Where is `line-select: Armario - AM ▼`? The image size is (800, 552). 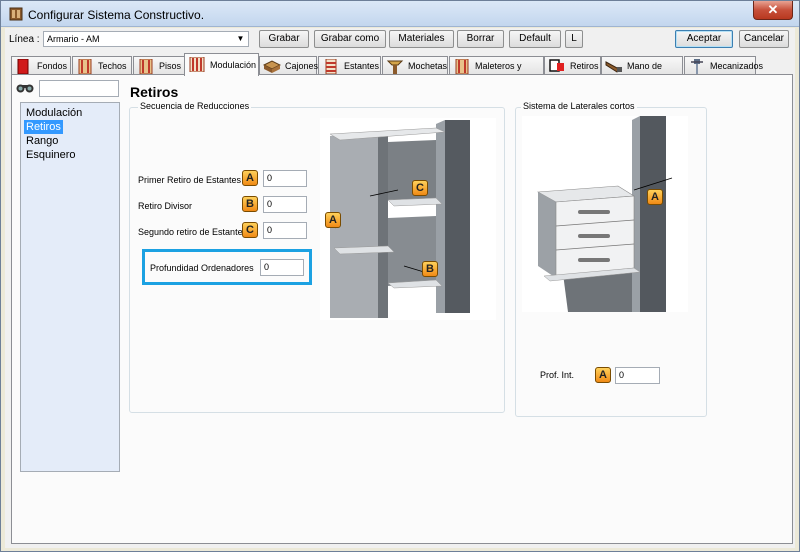 line-select: Armario - AM ▼ is located at coordinates (146, 39).